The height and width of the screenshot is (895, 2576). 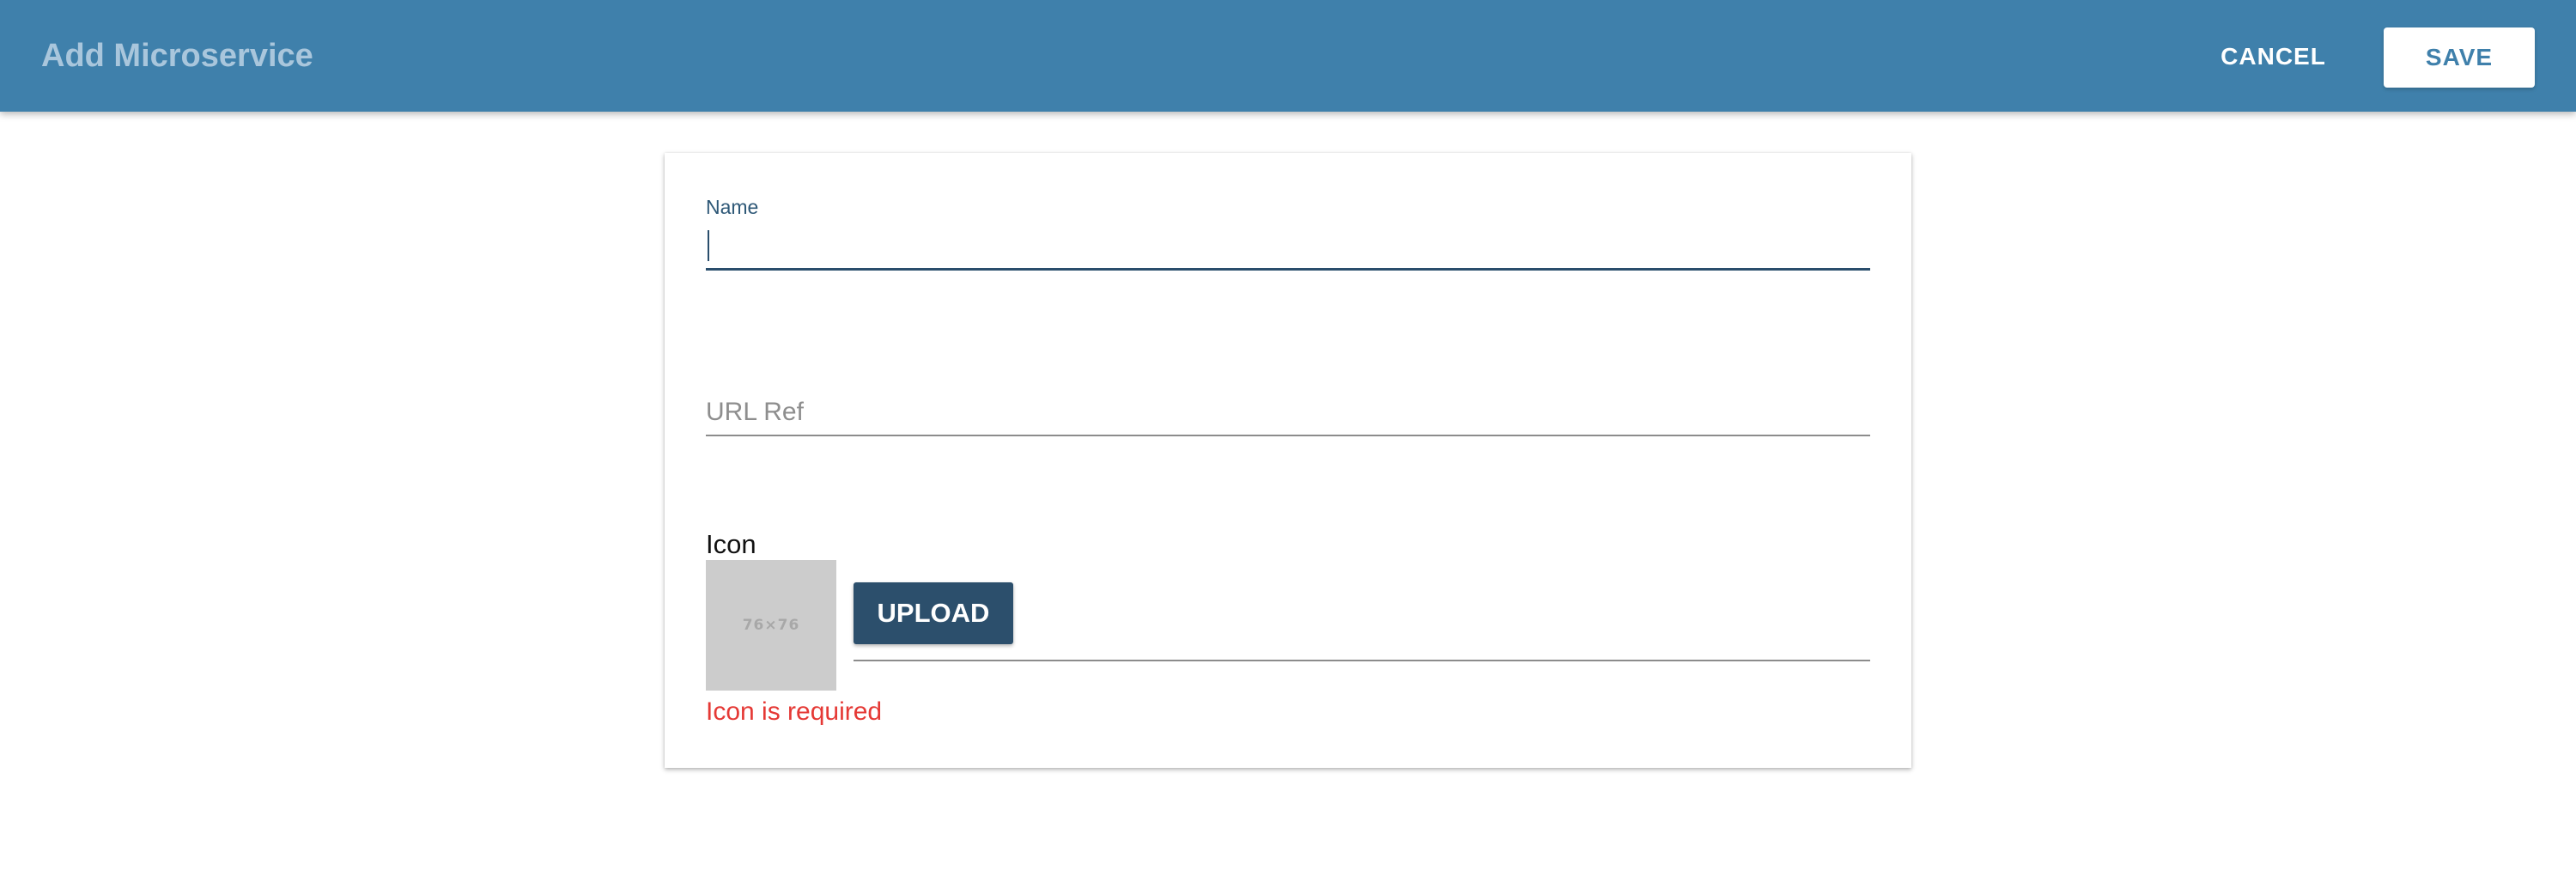 I want to click on name-field-label: Name, so click(x=733, y=207).